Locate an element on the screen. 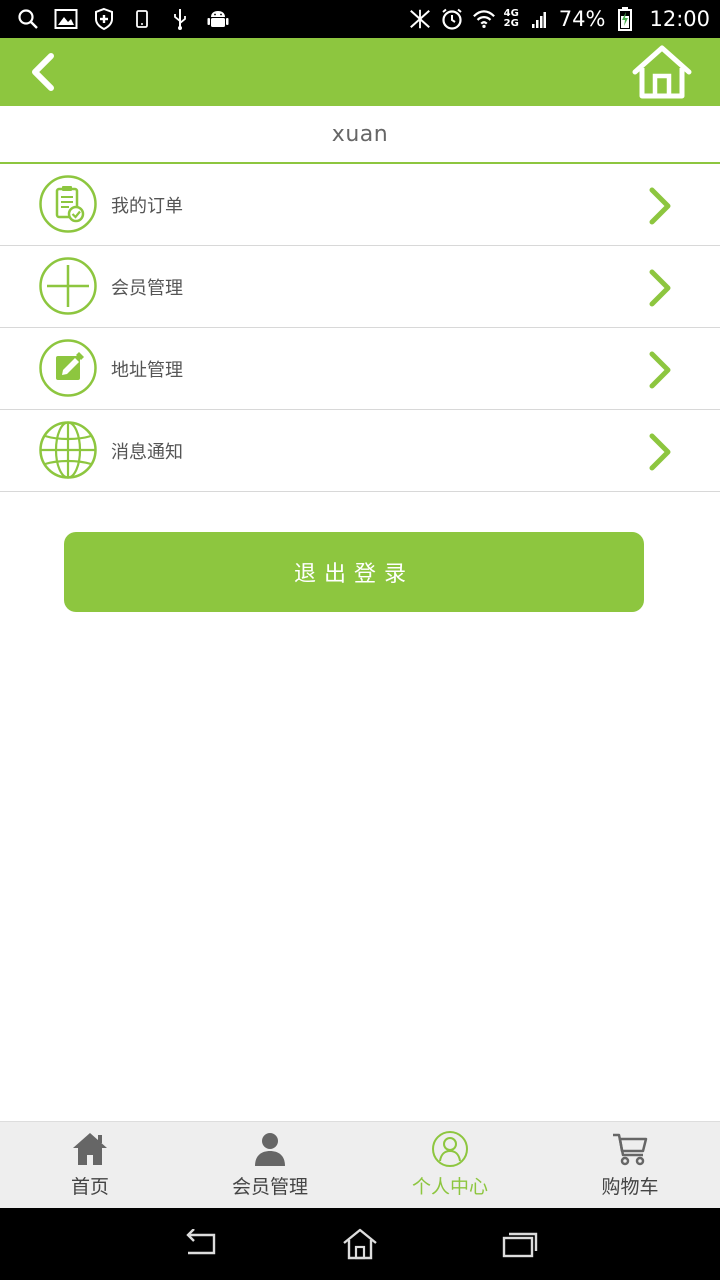 This screenshot has width=720, height=1280. clipboard-check-icon is located at coordinates (68, 204).